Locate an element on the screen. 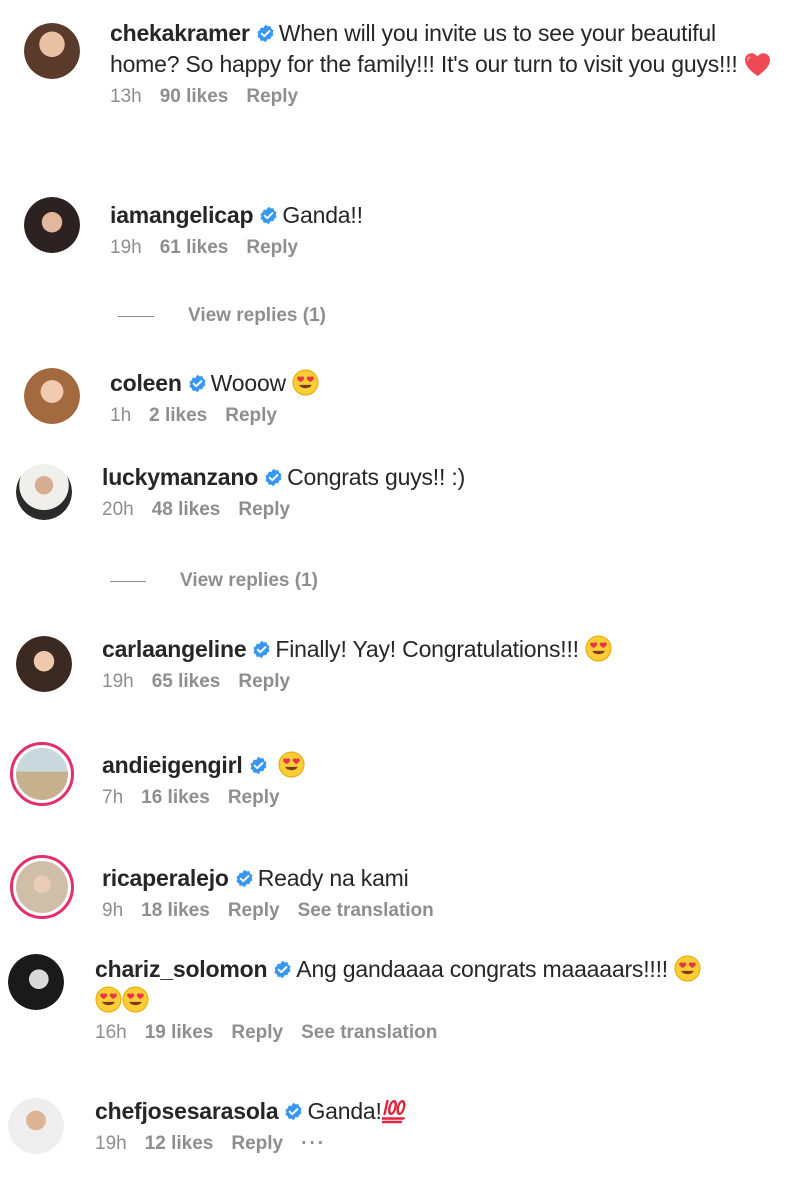  comment-meta: 9h 18 likes Reply See translation is located at coordinates (447, 911).